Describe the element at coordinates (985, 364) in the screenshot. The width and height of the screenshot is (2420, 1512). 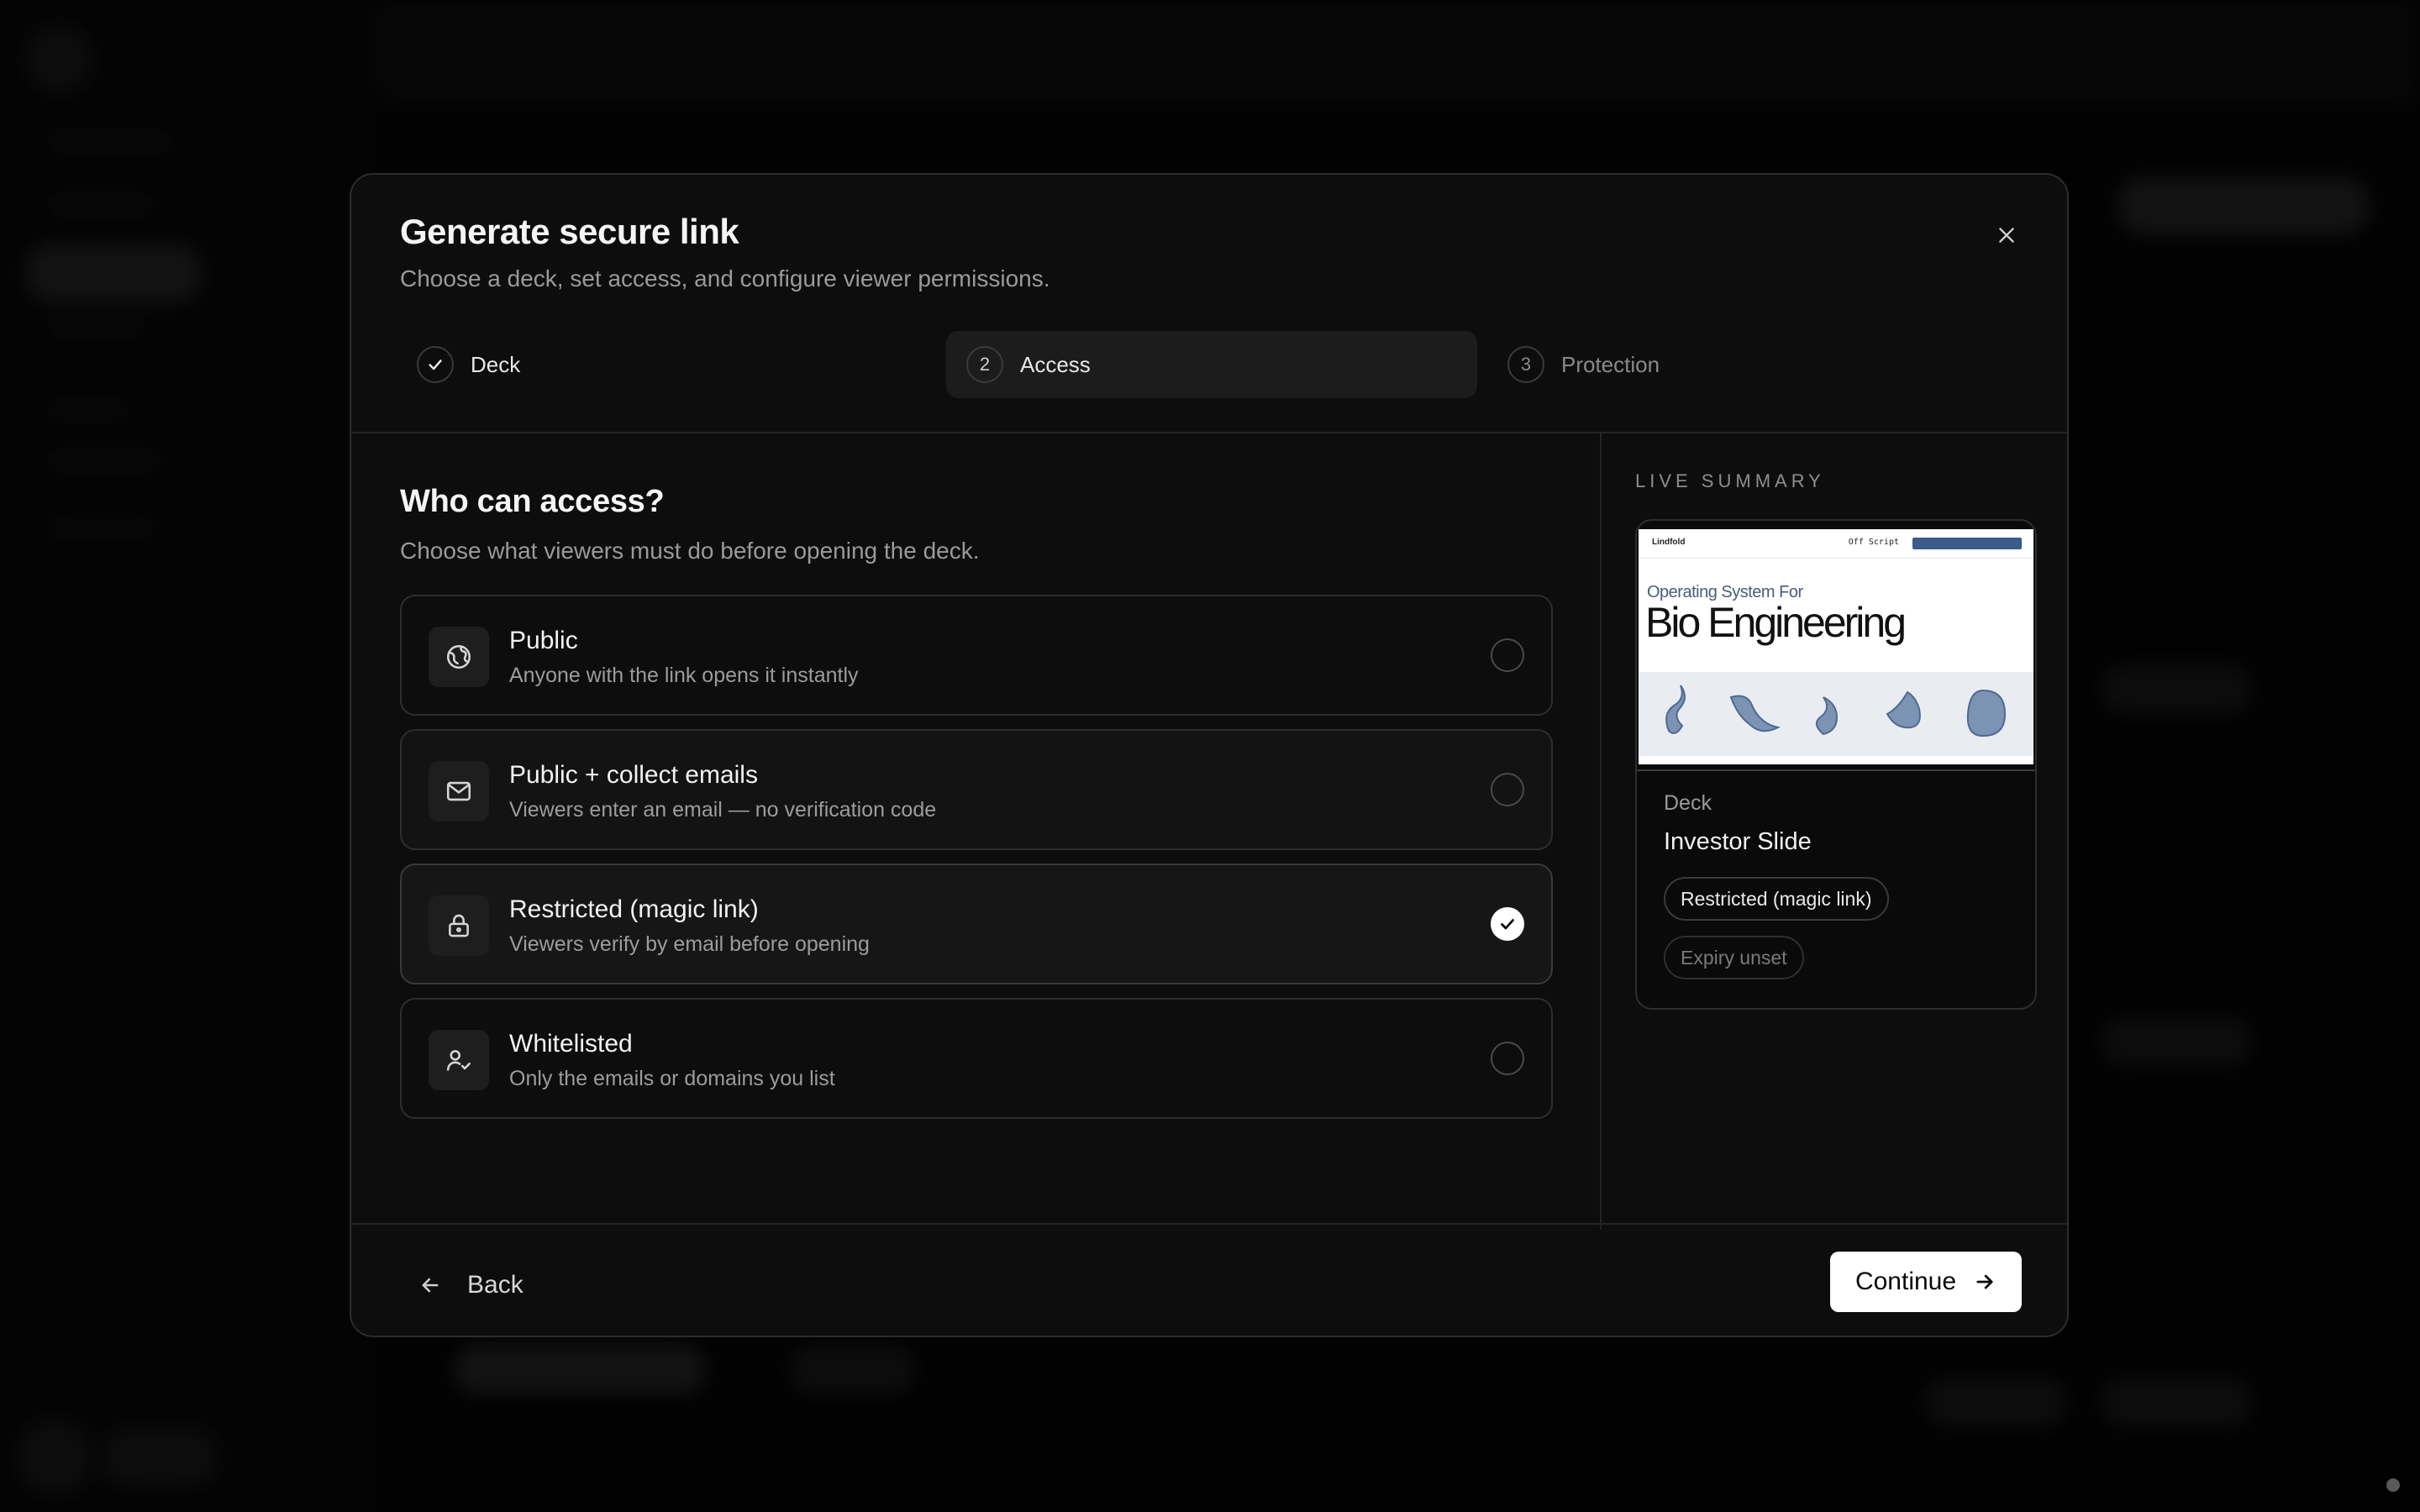
I see `step-number: 2` at that location.